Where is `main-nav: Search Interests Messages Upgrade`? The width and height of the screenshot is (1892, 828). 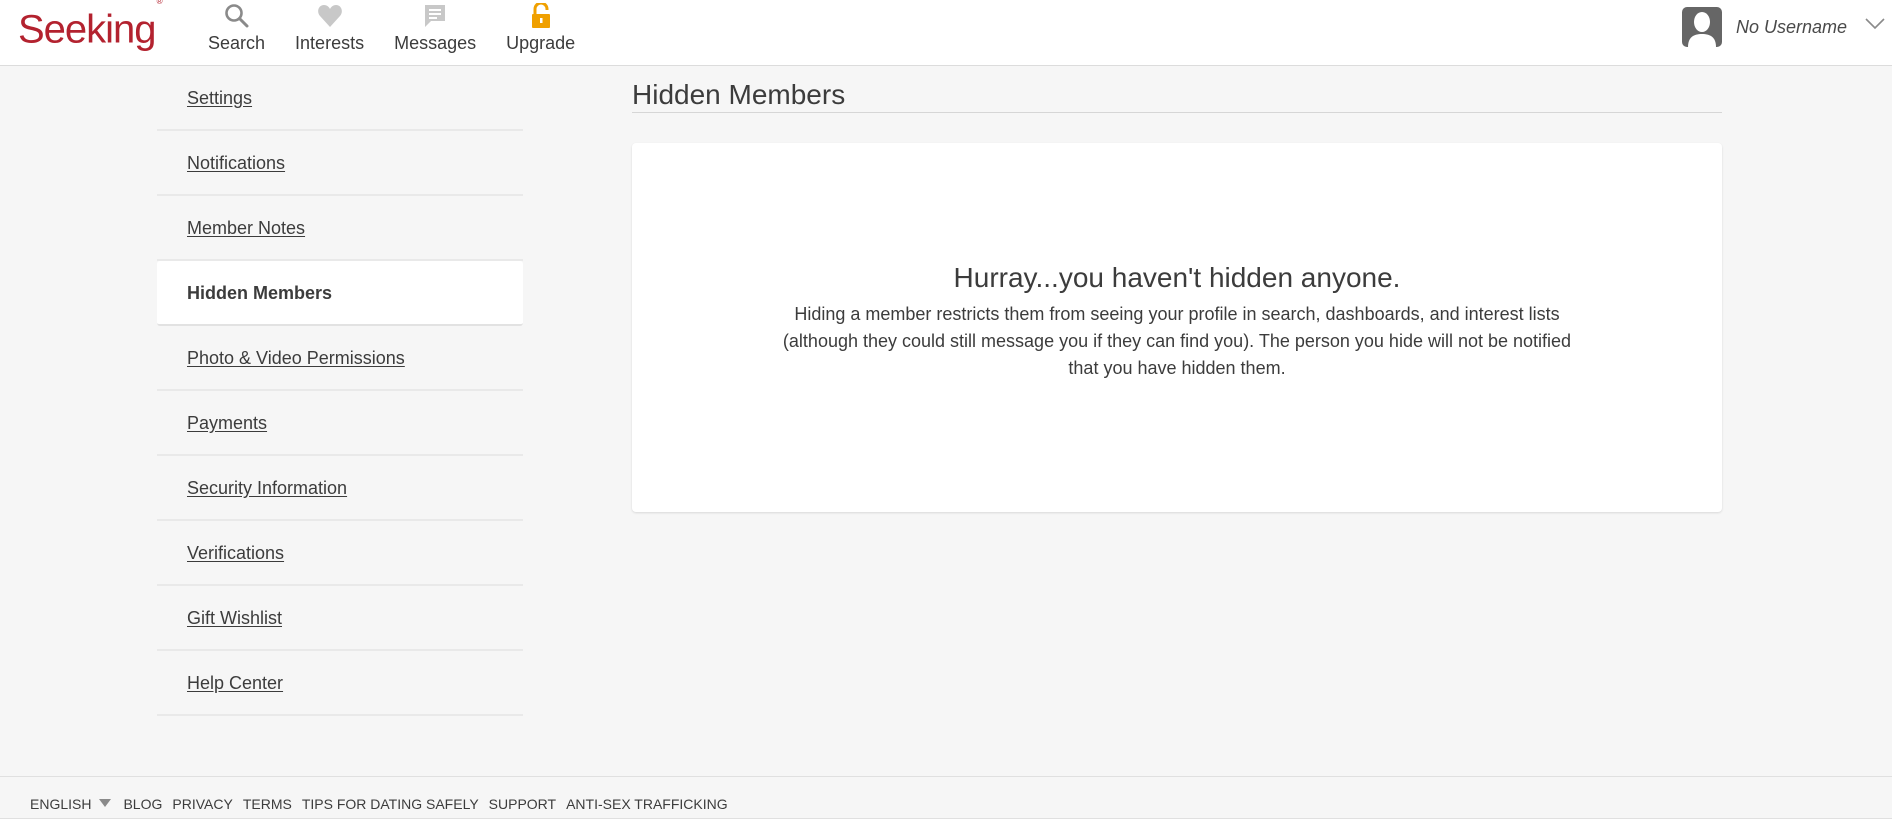 main-nav: Search Interests Messages Upgrade is located at coordinates (406, 33).